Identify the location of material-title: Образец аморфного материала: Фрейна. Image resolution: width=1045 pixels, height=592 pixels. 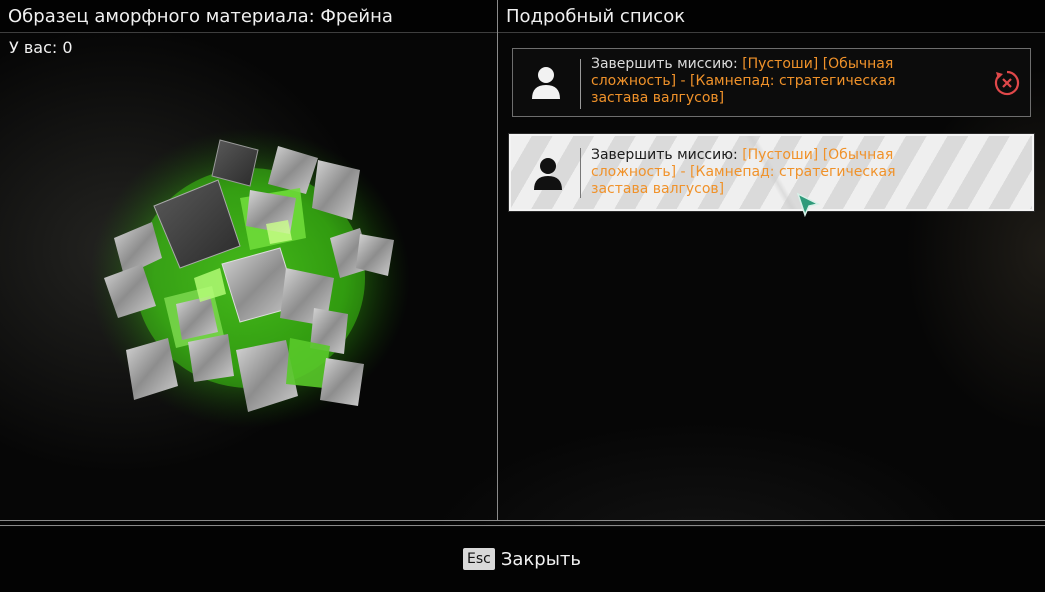
(248, 16).